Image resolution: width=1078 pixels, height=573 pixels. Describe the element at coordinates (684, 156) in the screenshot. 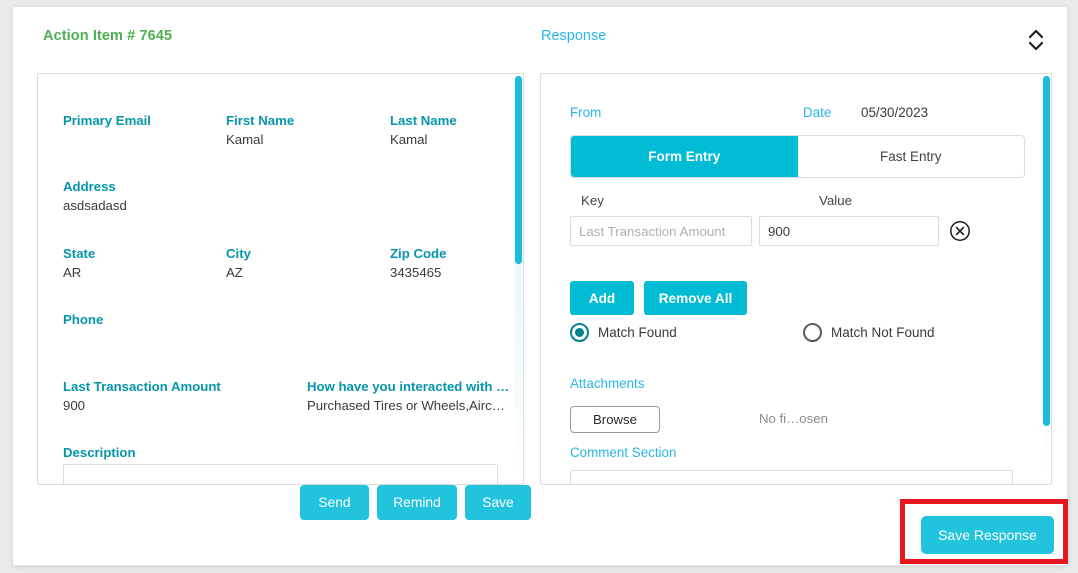

I see `tab-form-entry: Form Entry` at that location.